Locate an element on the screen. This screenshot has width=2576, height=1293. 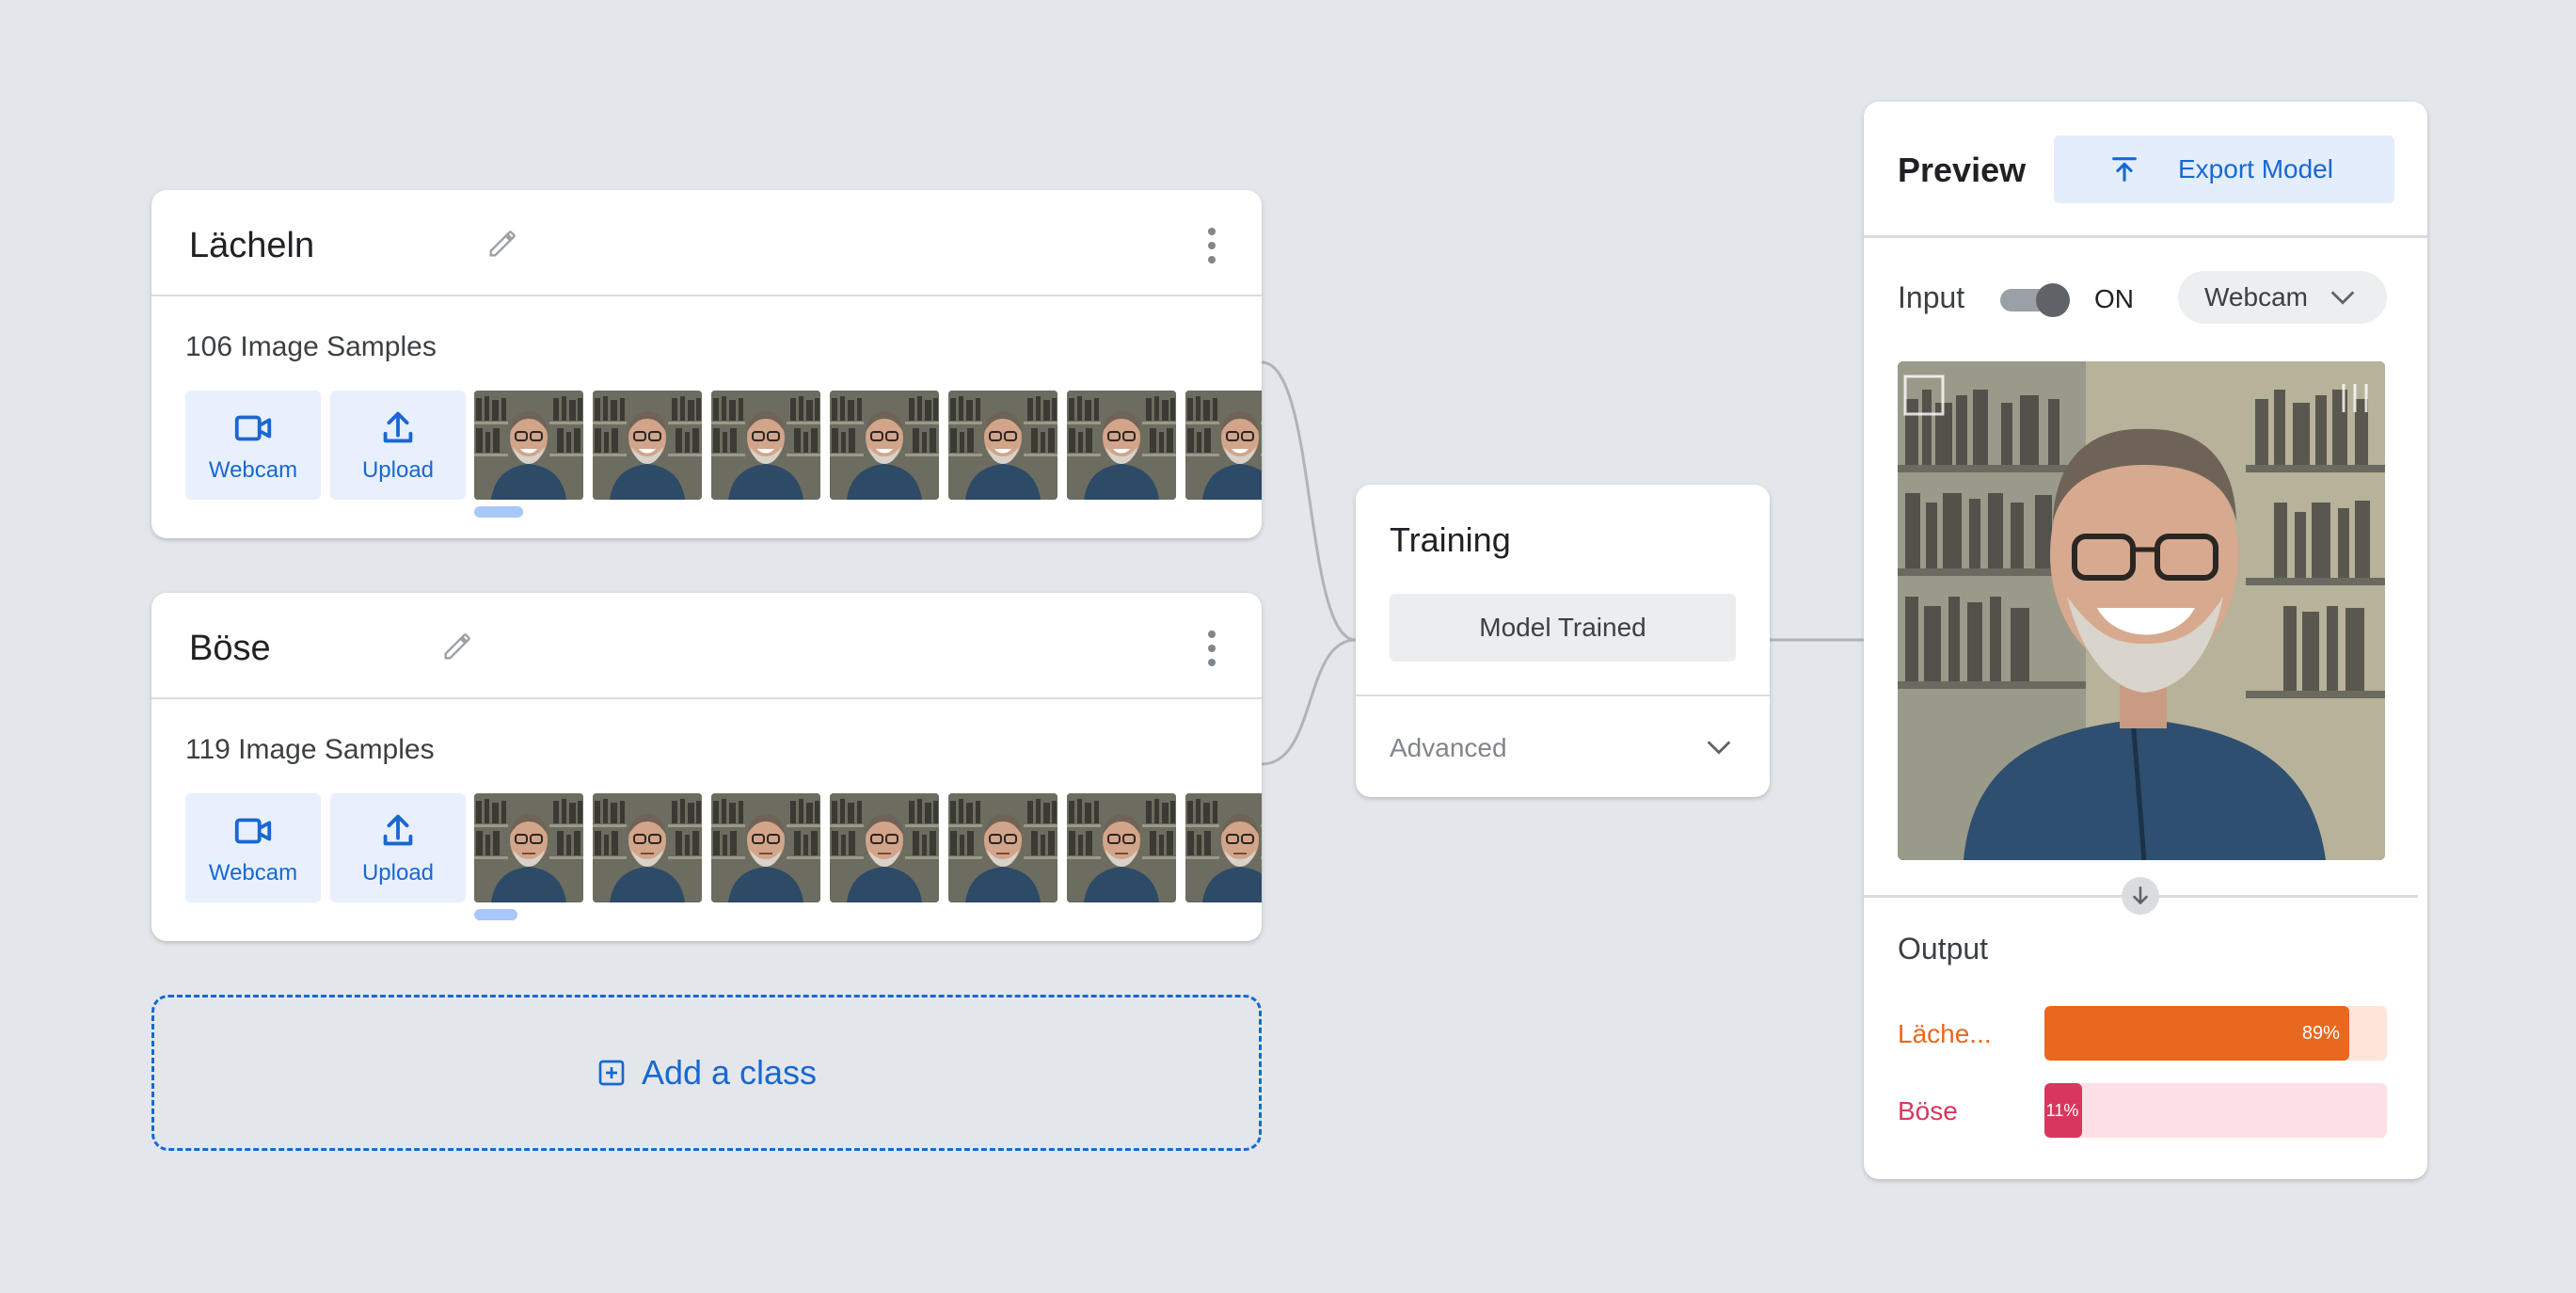
add-class-label: Add a class is located at coordinates (730, 1072).